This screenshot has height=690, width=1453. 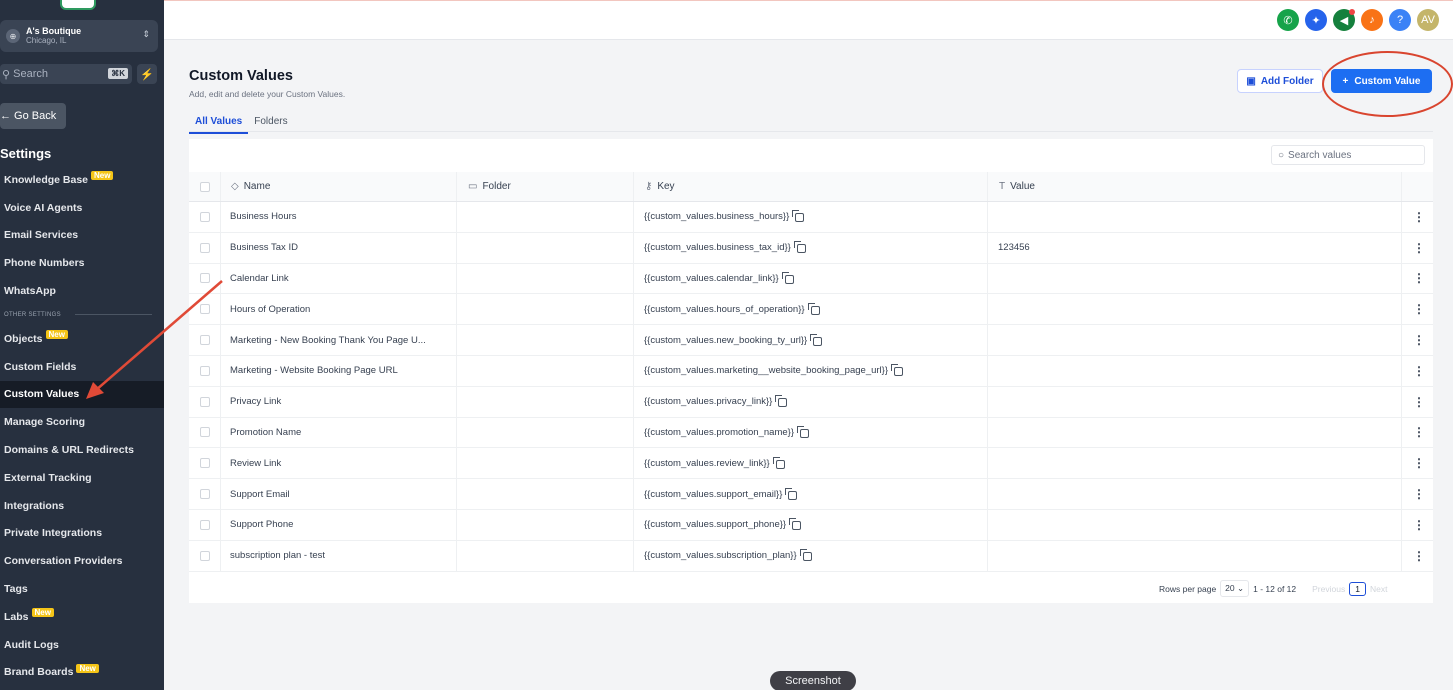 I want to click on sidebar-item-tags: Tags, so click(x=82, y=589).